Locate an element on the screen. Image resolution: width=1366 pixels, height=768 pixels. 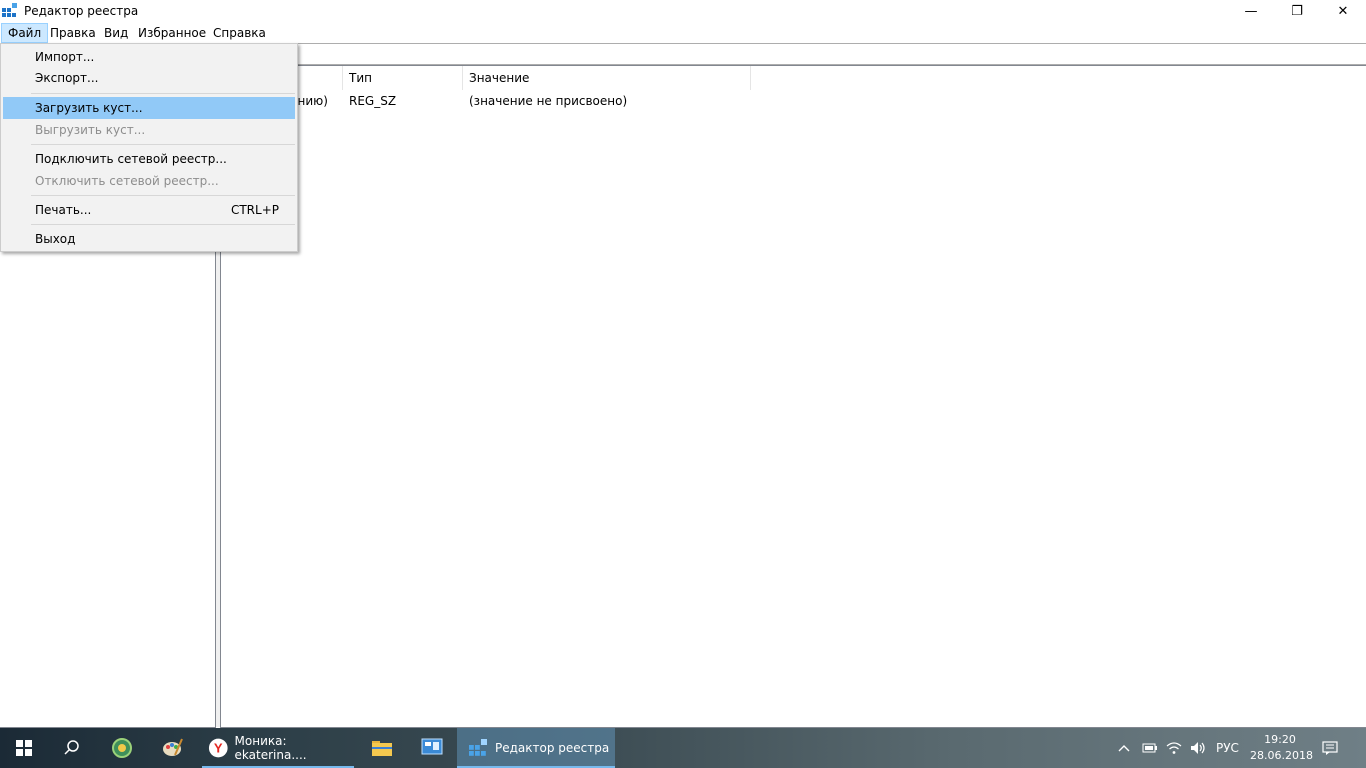
minimize-icon: — is located at coordinates (1251, 11).